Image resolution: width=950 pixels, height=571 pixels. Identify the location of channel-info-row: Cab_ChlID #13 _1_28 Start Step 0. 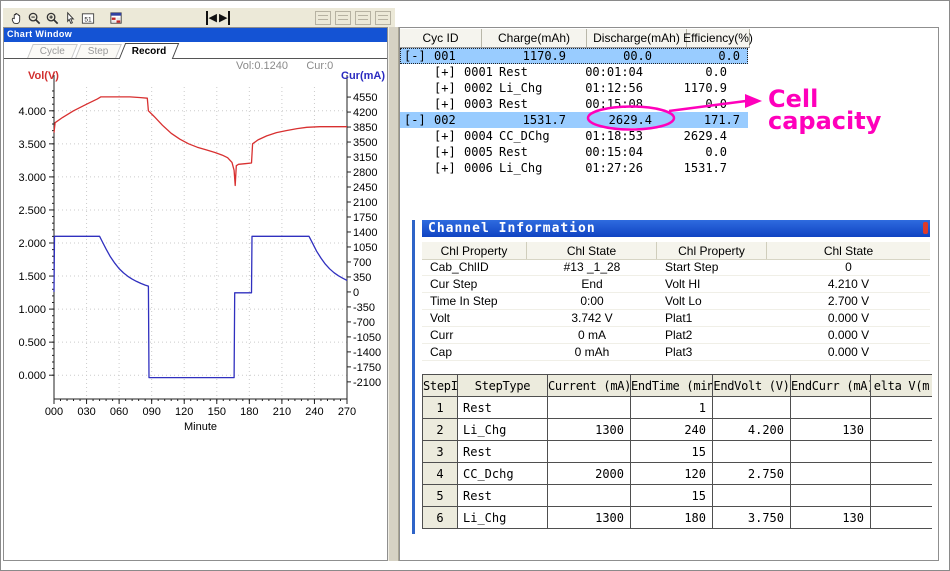
(676, 267).